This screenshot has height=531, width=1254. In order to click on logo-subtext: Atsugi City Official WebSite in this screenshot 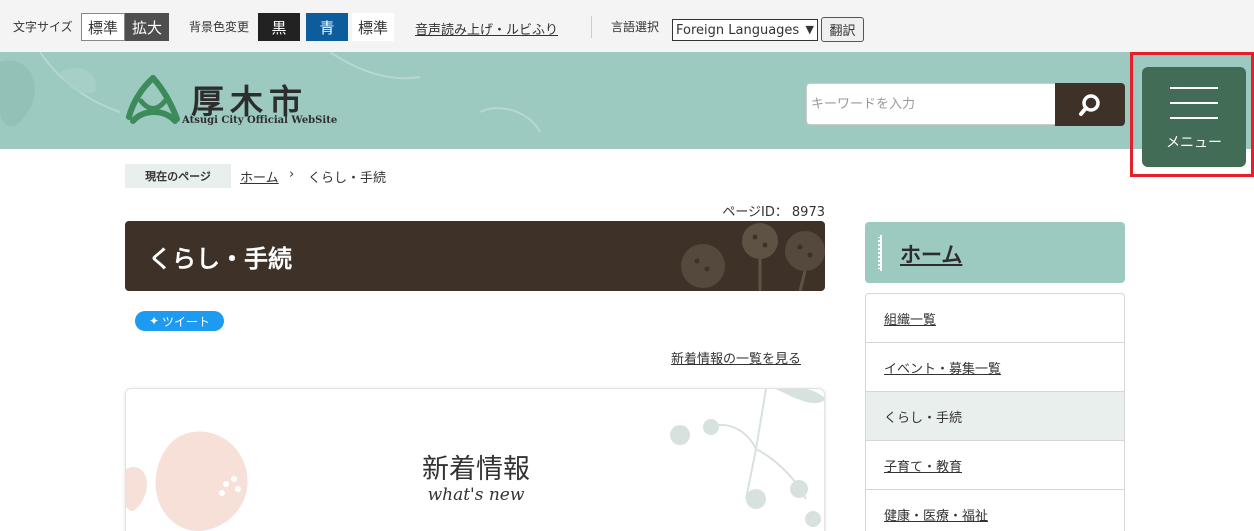, I will do `click(260, 120)`.